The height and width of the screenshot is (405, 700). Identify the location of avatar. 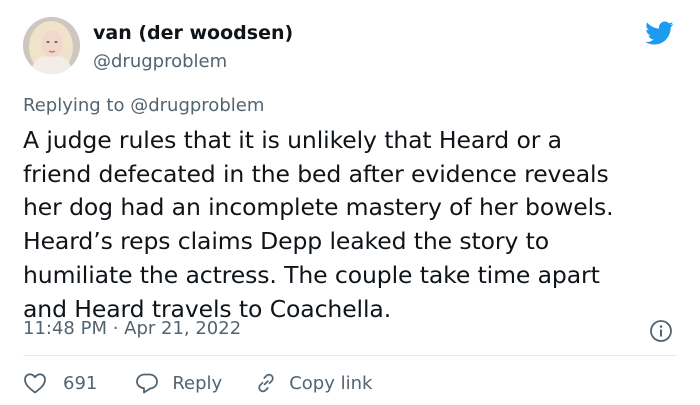
(51, 45).